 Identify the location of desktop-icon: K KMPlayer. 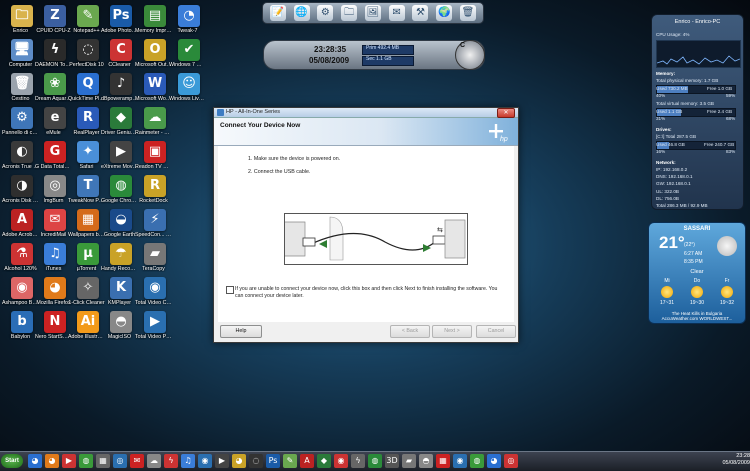
(121, 291).